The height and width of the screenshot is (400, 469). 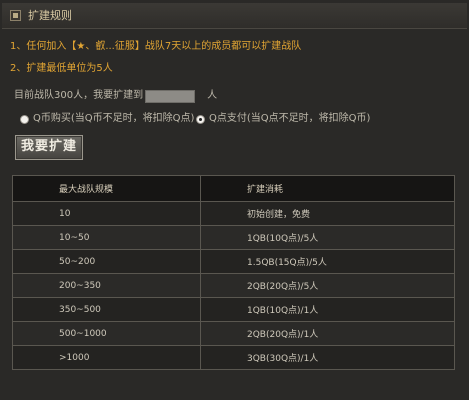 What do you see at coordinates (234, 16) in the screenshot?
I see `panel-header: 扩建规则` at bounding box center [234, 16].